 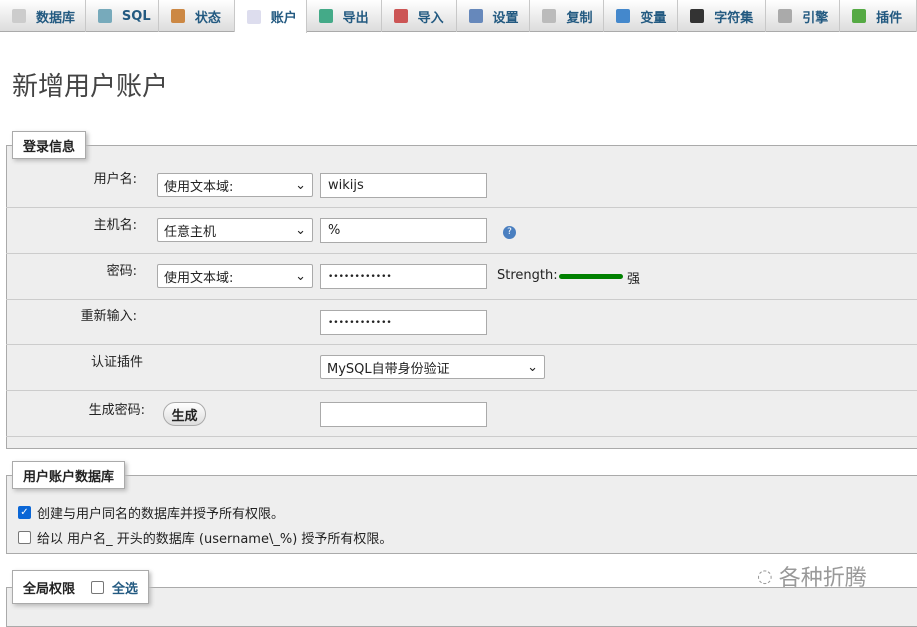 What do you see at coordinates (115, 179) in the screenshot?
I see `username-label: 用户名:` at bounding box center [115, 179].